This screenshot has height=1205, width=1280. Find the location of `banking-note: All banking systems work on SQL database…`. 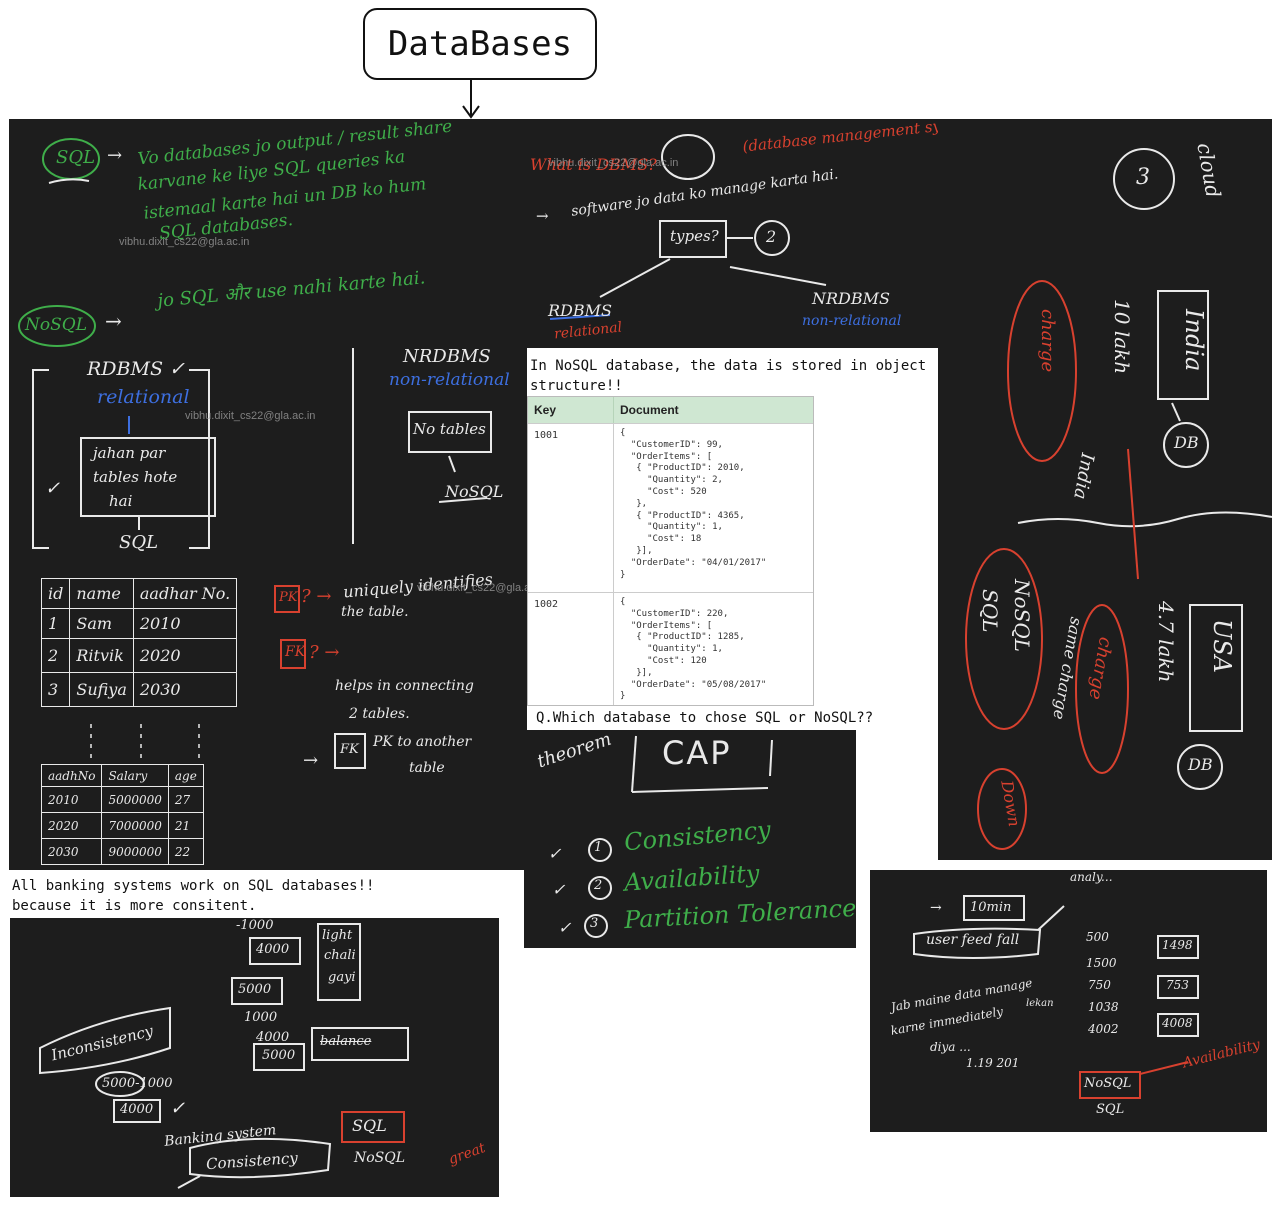

banking-note: All banking systems work on SQL database… is located at coordinates (252, 896).